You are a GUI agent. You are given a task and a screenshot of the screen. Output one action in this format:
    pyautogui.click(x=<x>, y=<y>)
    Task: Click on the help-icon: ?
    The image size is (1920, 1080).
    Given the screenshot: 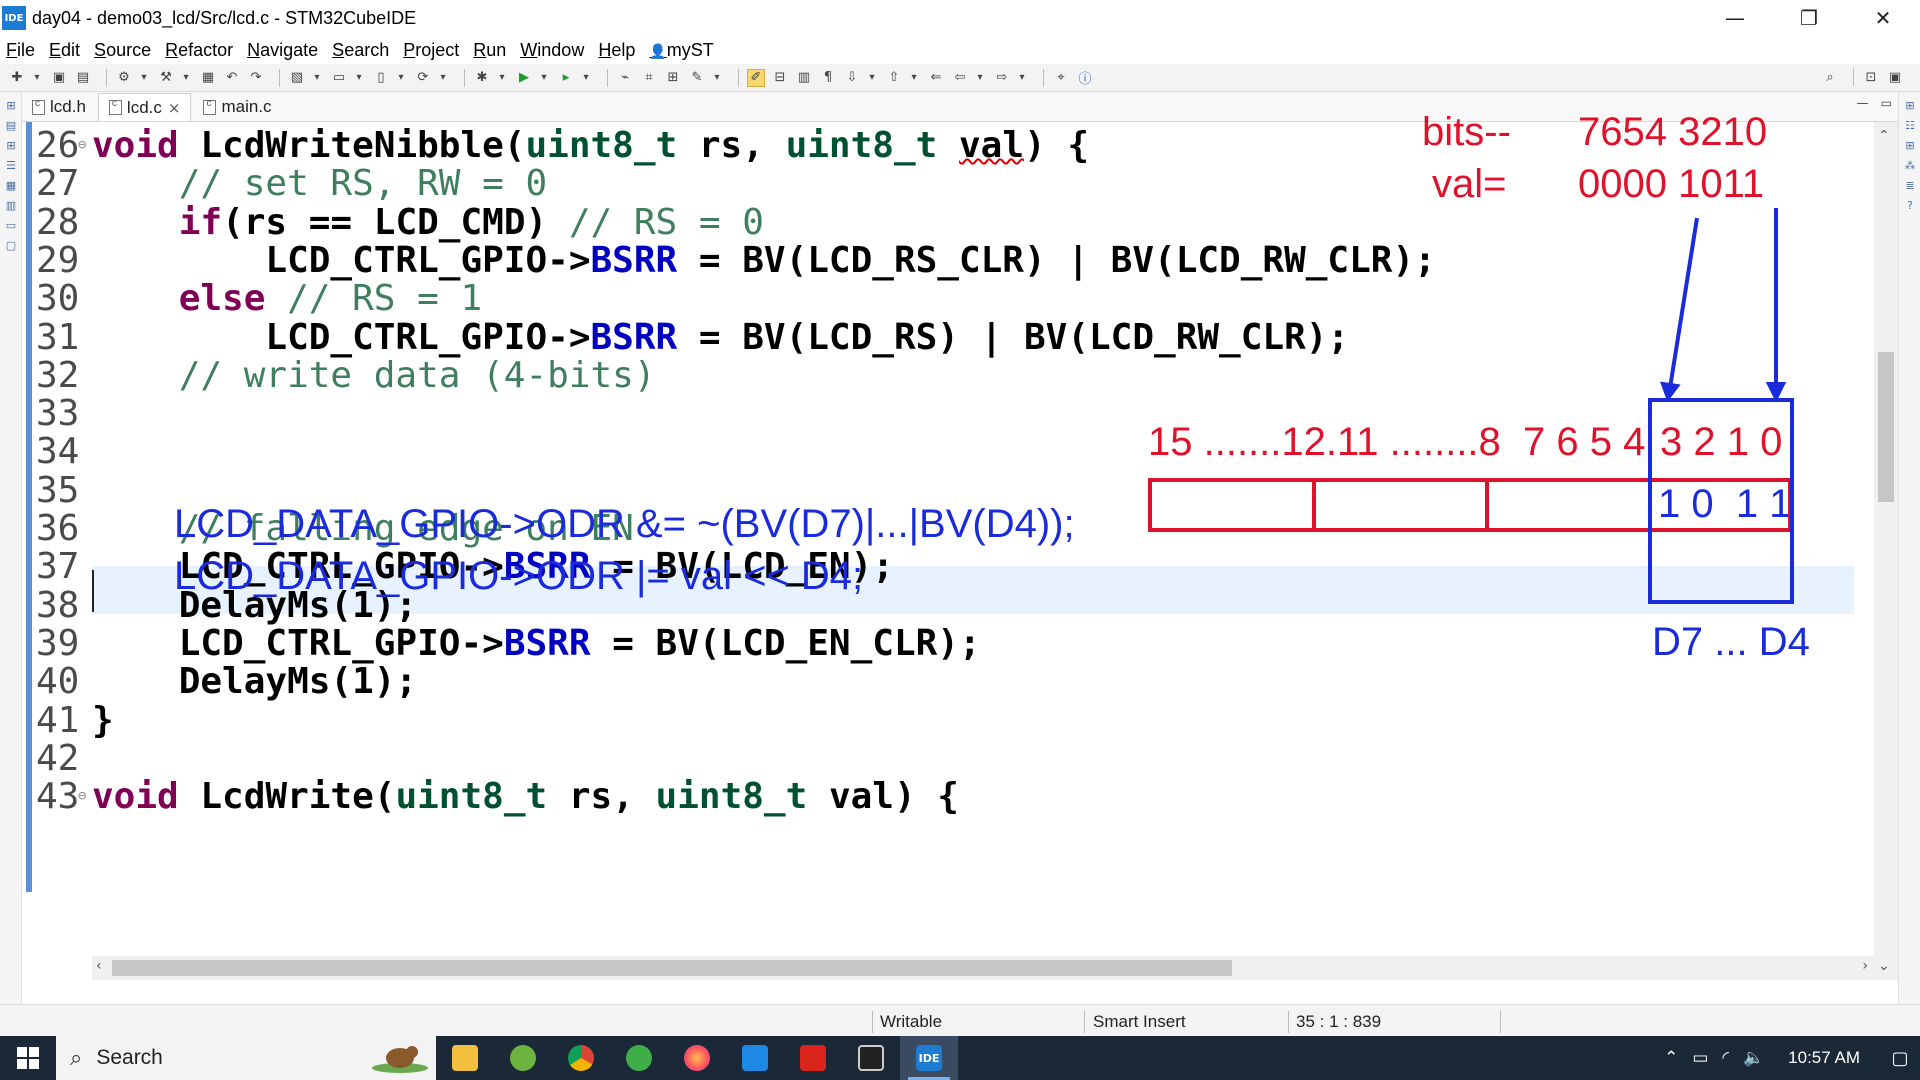 What is the action you would take?
    pyautogui.click(x=1910, y=205)
    